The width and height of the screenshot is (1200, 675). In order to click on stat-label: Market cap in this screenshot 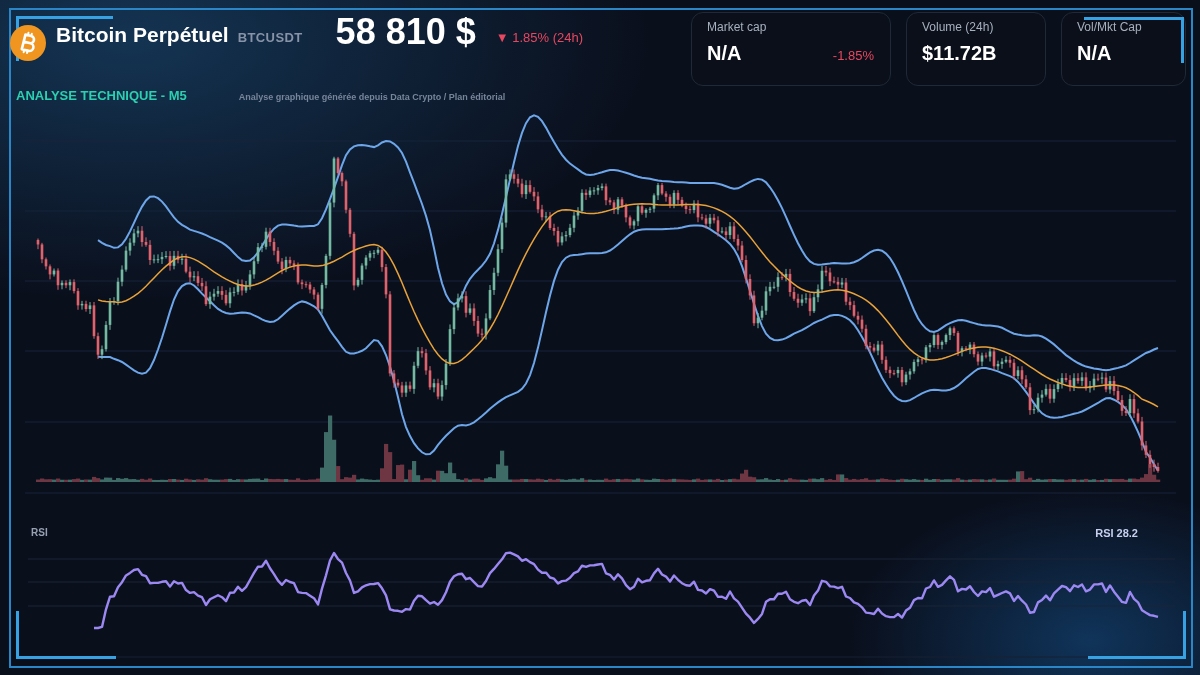, I will do `click(737, 27)`.